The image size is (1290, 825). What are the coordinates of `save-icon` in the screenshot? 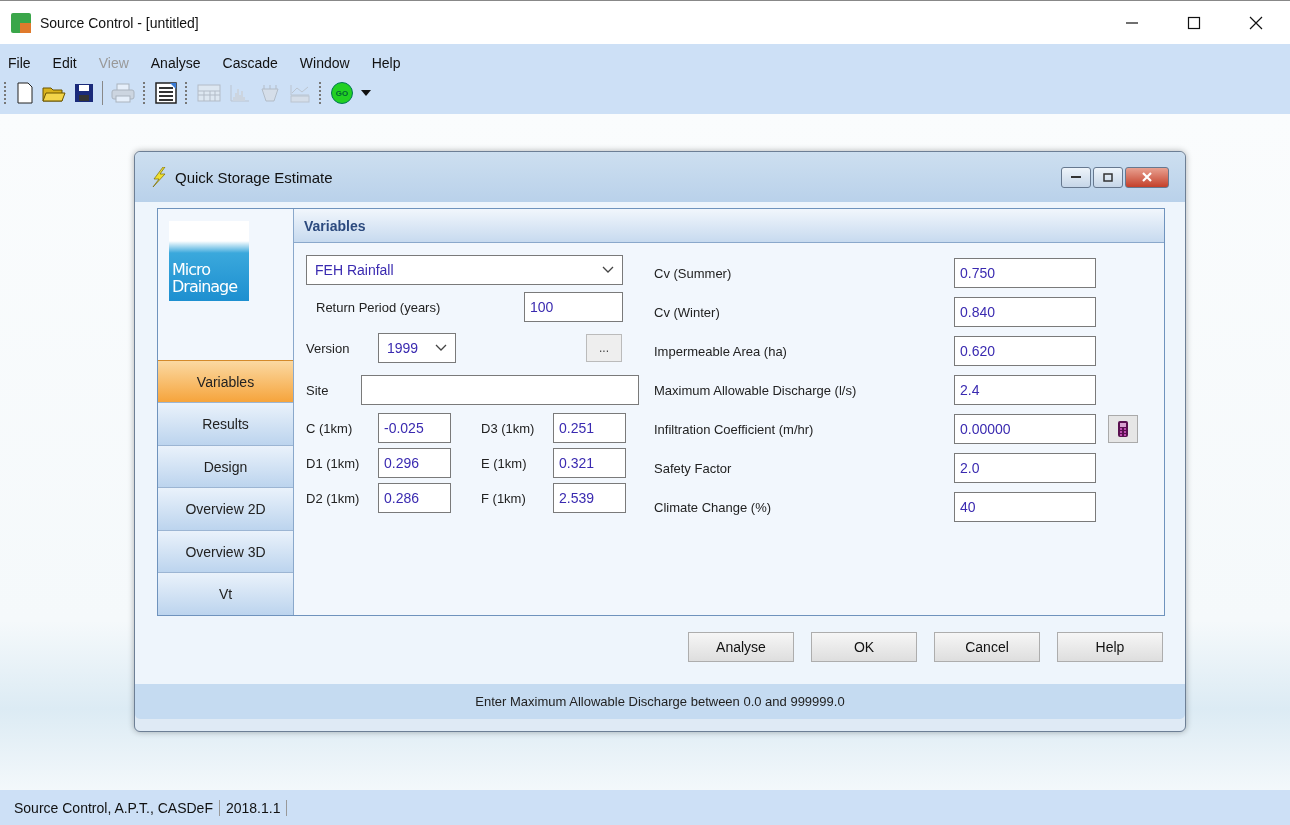 It's located at (84, 93).